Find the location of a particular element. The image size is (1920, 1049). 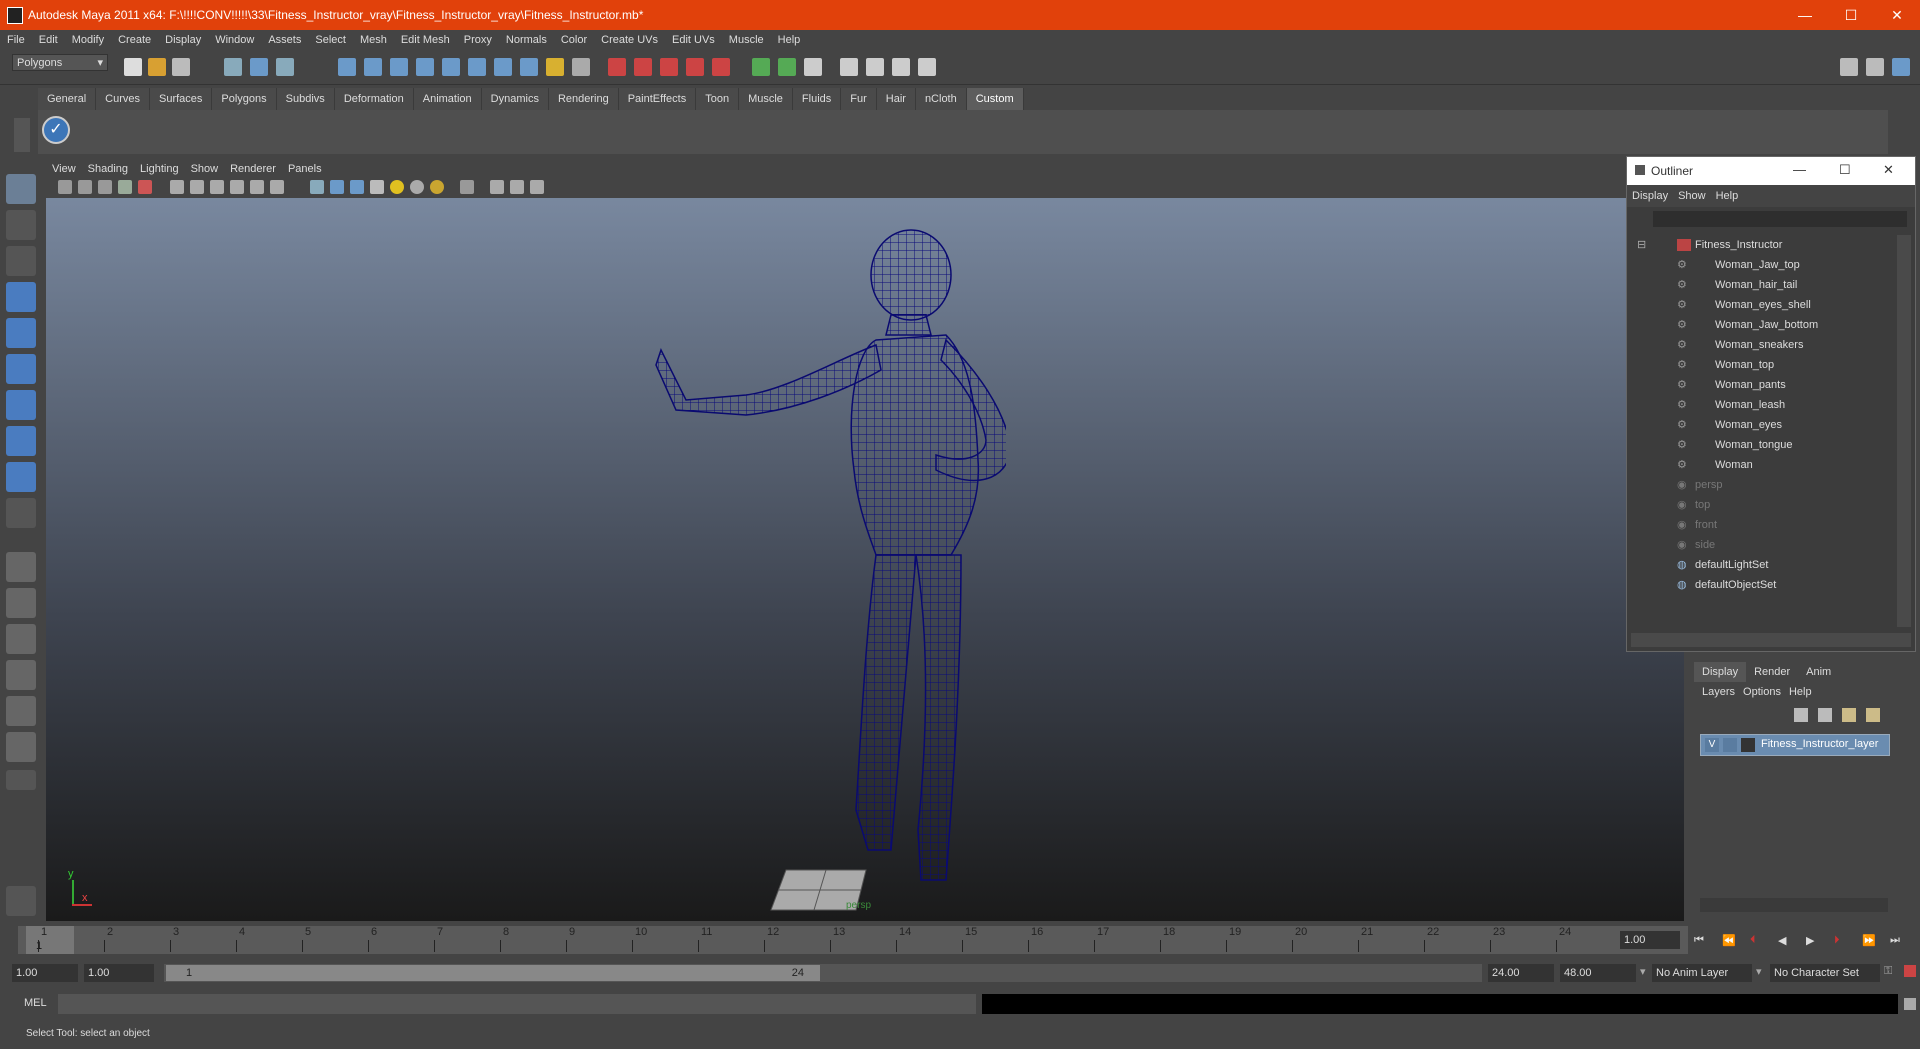

shelf-tab-subdivs: Subdivs is located at coordinates (305, 99).